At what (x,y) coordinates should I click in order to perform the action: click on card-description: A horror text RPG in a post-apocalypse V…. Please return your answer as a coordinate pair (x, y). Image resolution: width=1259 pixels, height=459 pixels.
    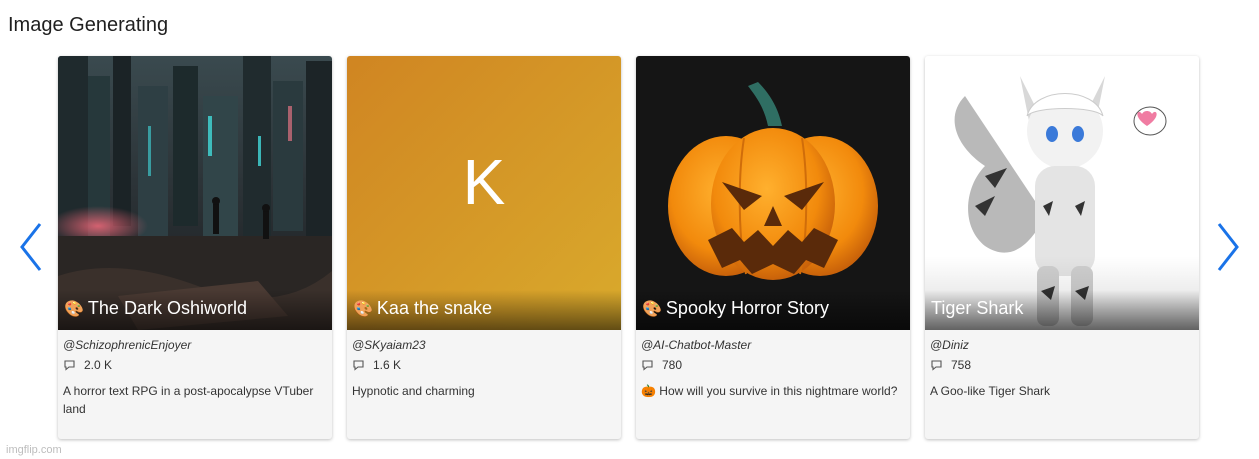
    Looking at the image, I should click on (188, 400).